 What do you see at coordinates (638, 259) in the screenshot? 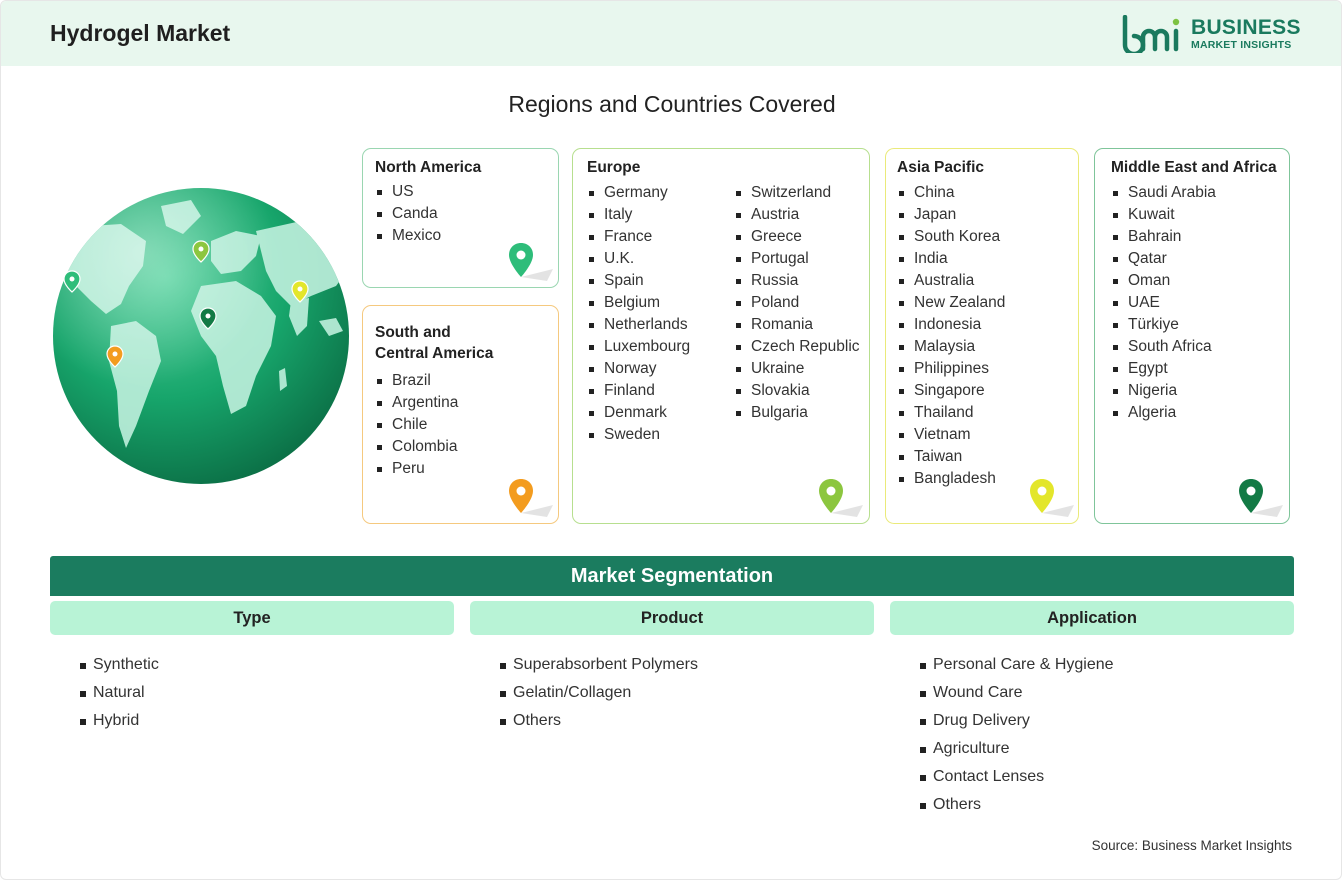
I see `country-item: U.K.` at bounding box center [638, 259].